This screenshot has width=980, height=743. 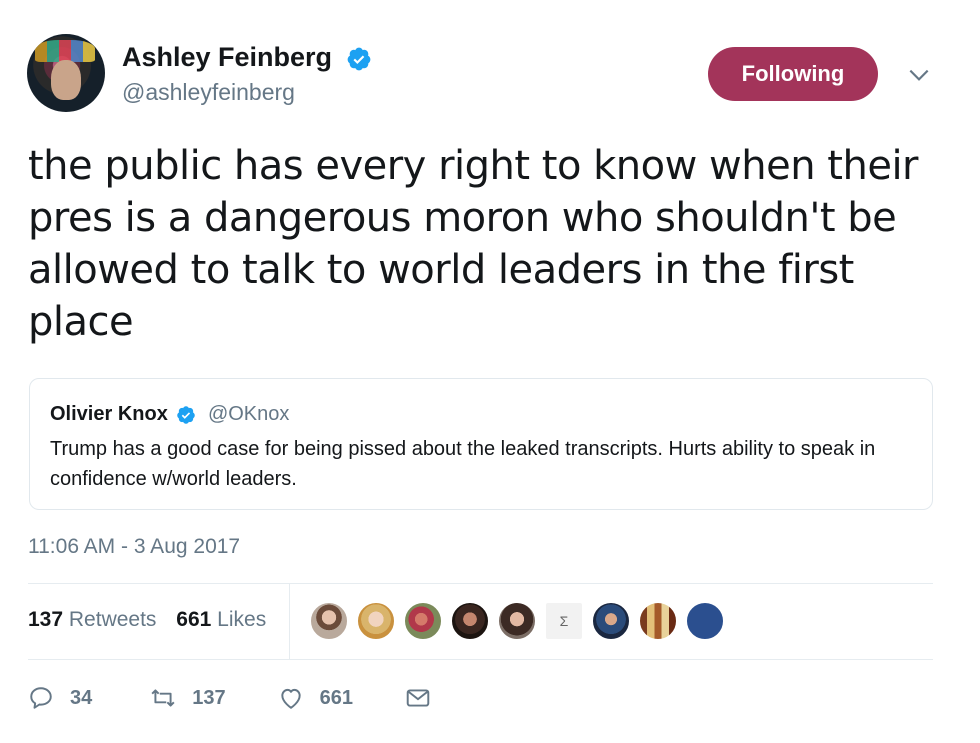 What do you see at coordinates (289, 621) in the screenshot?
I see `divider-vertical` at bounding box center [289, 621].